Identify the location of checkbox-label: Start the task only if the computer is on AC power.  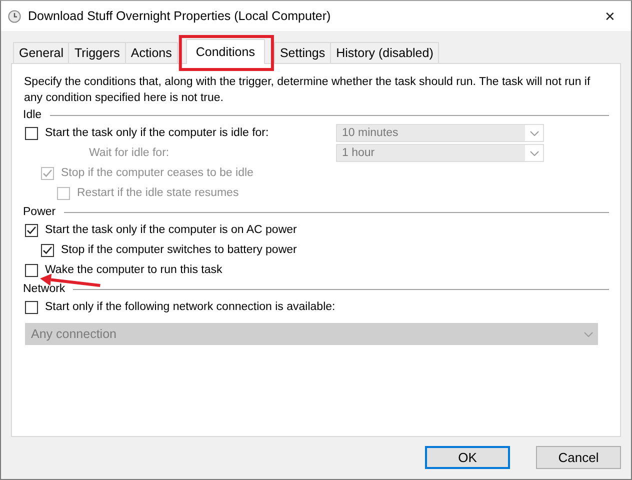
(171, 230).